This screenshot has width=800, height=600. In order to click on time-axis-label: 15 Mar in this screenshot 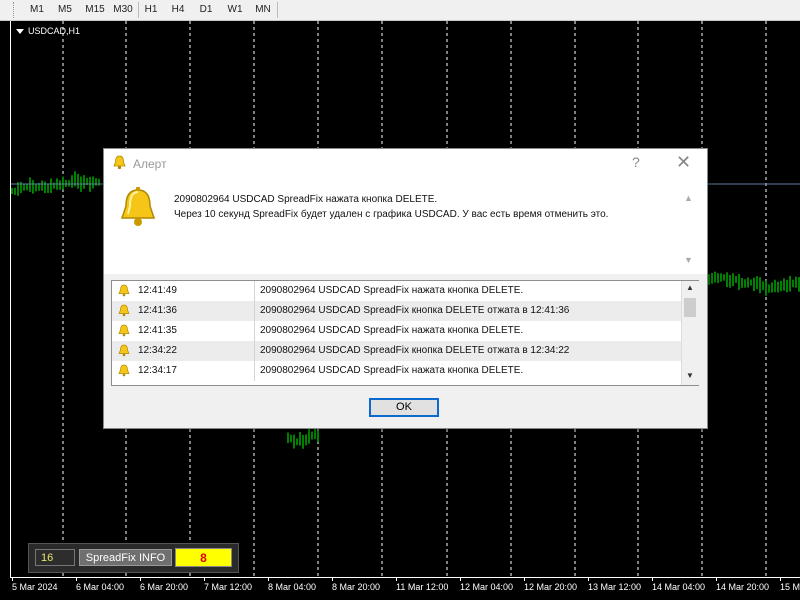, I will do `click(790, 587)`.